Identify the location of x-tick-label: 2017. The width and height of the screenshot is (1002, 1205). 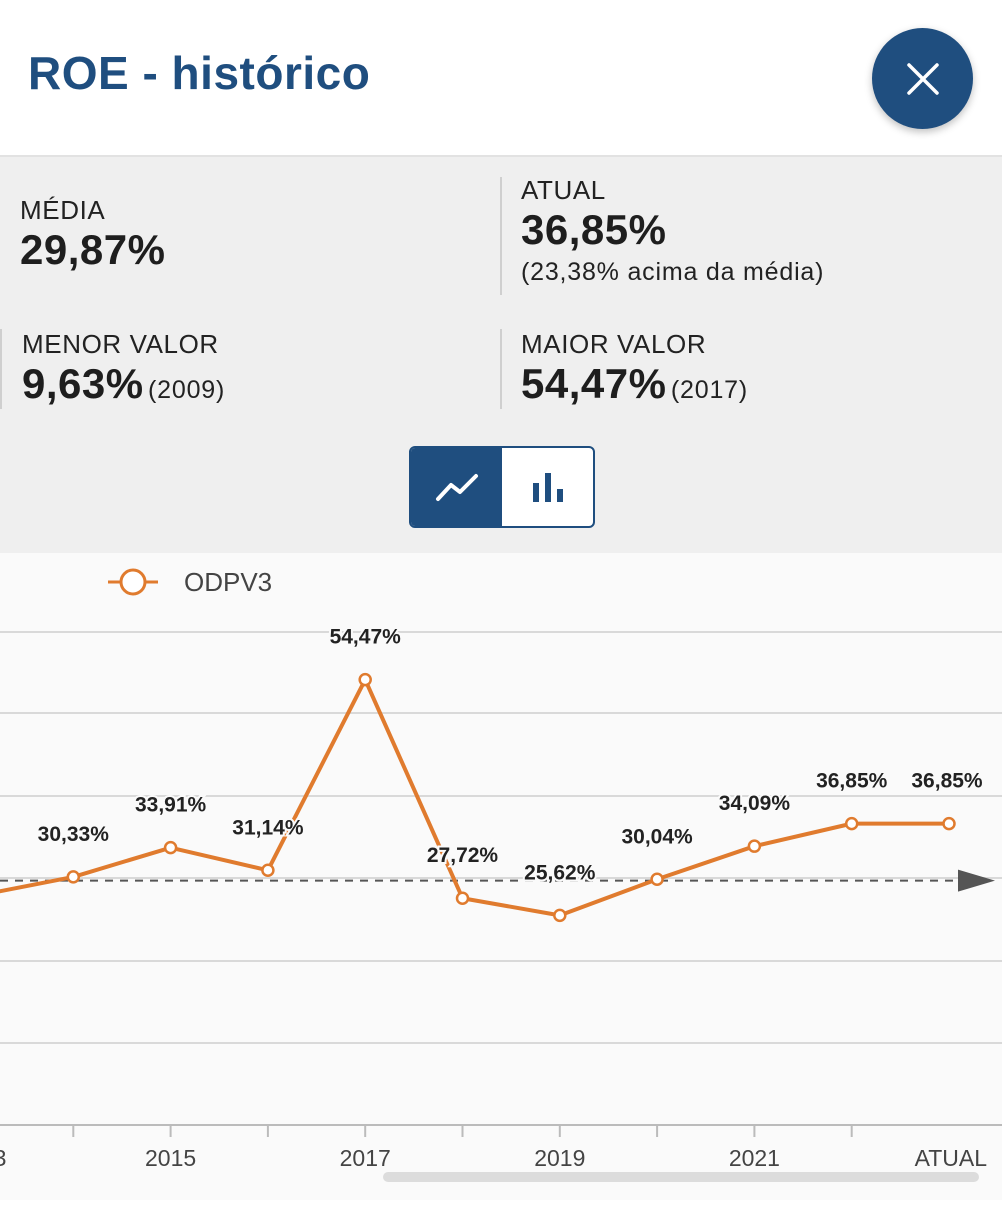
(365, 1158).